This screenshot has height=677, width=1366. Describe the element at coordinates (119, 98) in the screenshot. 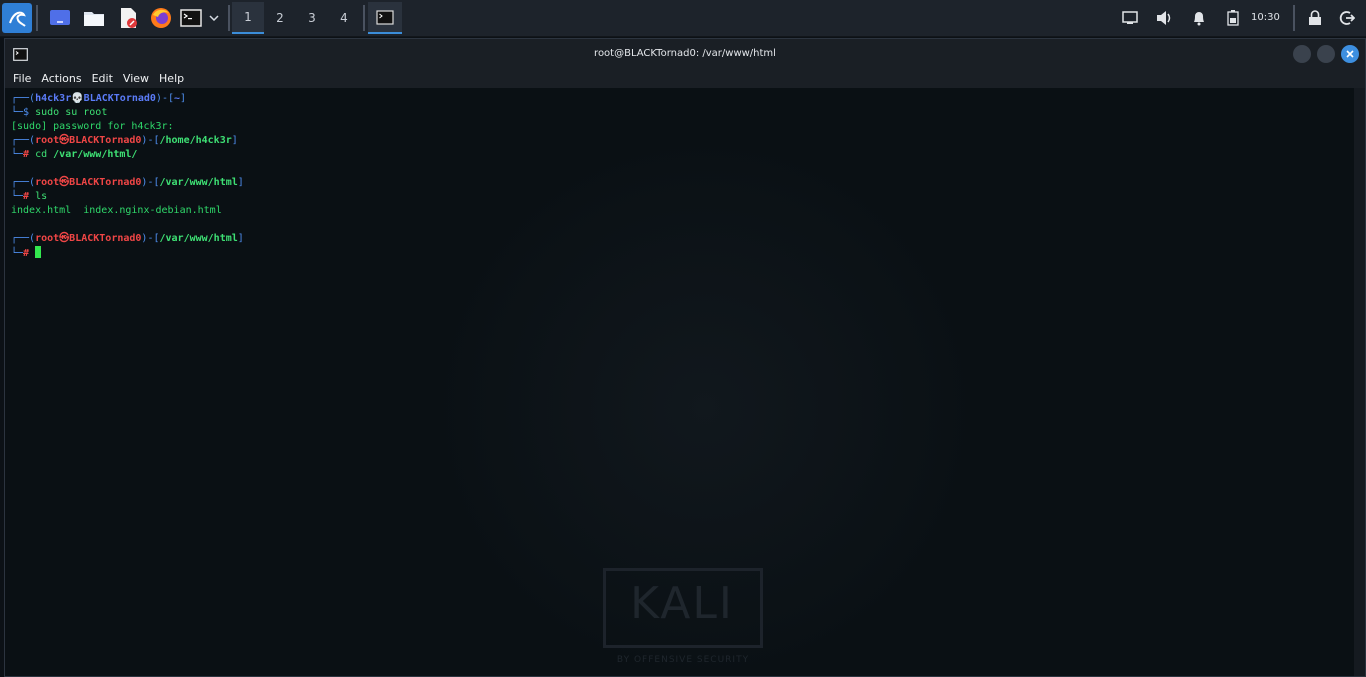

I see `prompt-host: BLACKTornad0` at that location.